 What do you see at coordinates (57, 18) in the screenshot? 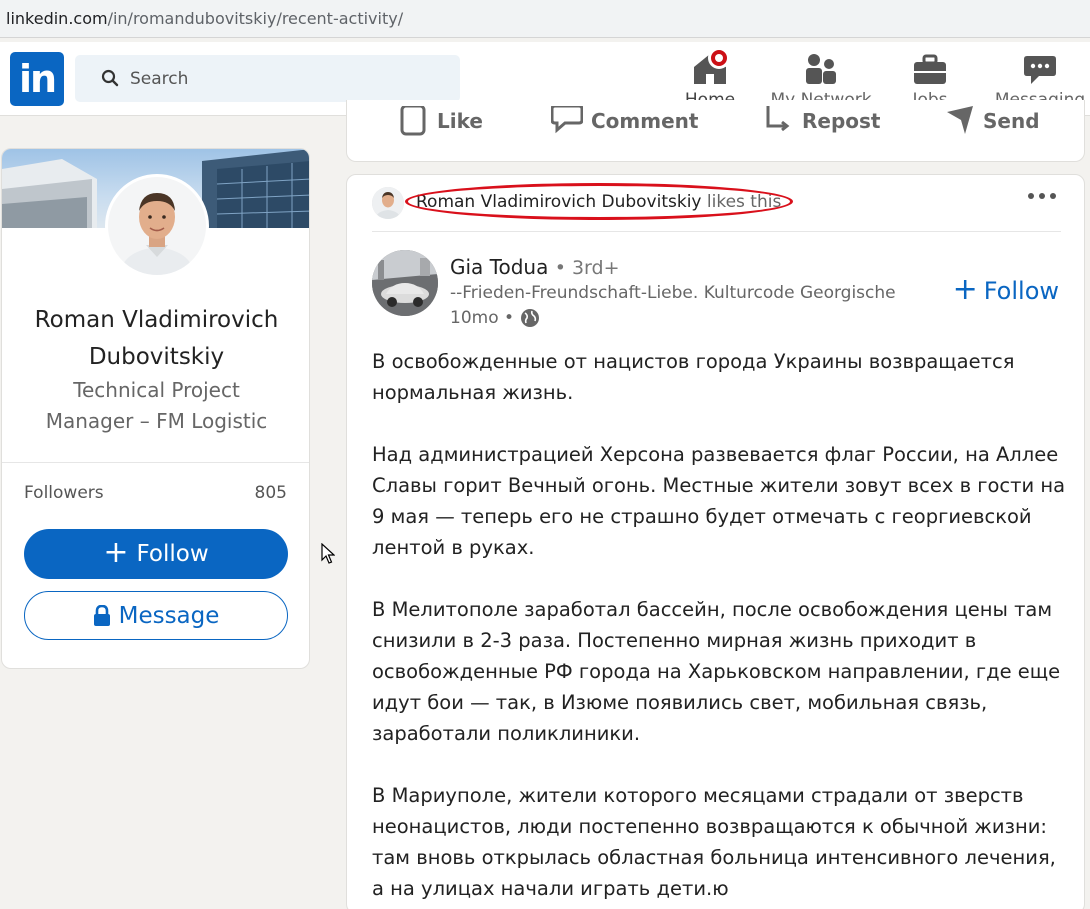
I see `url-host: linkedin.com` at bounding box center [57, 18].